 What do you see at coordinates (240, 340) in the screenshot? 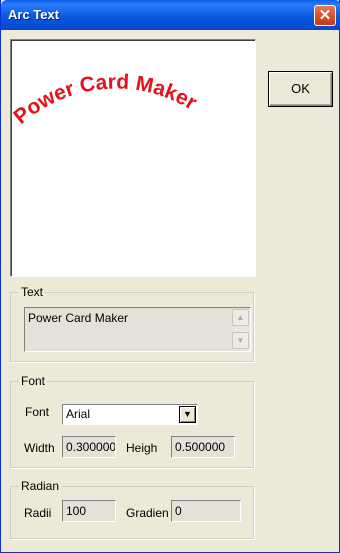
I see `scroll-down-icon: ▼` at bounding box center [240, 340].